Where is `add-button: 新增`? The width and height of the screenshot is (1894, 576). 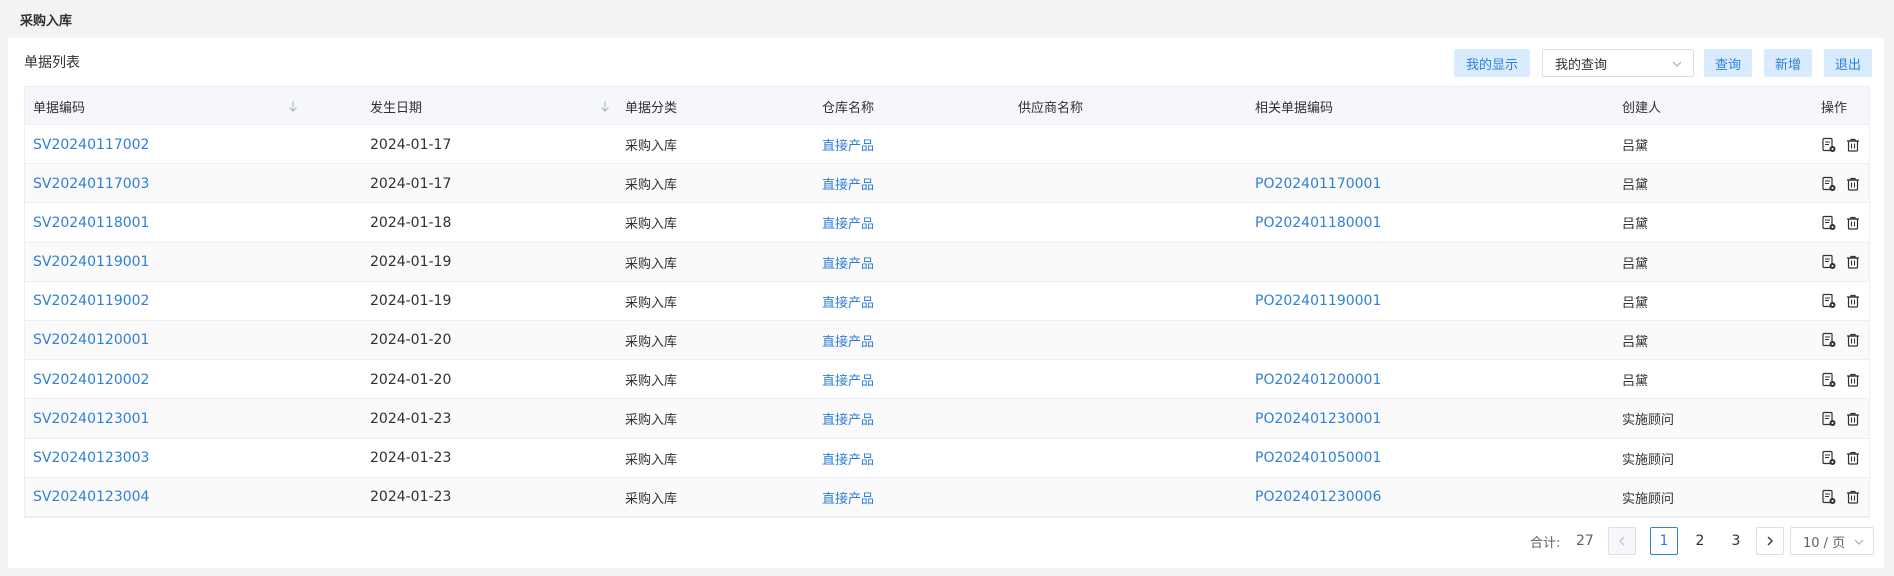 add-button: 新增 is located at coordinates (1788, 63).